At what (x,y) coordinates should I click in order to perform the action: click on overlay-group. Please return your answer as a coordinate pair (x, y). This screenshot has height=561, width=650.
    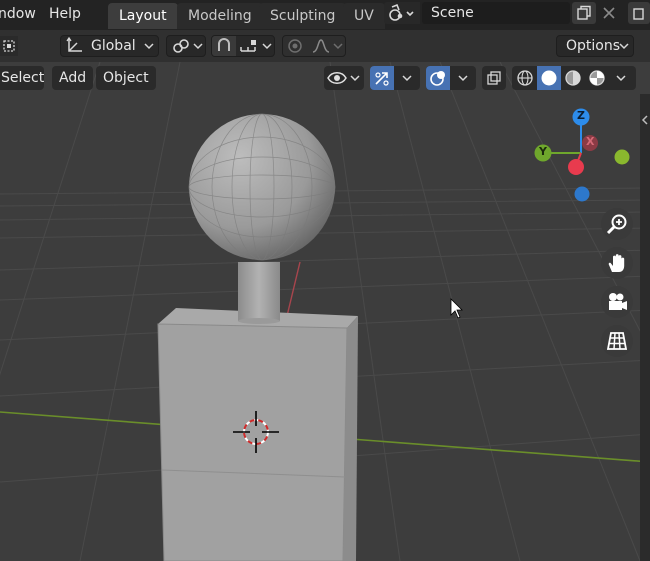
    Looking at the image, I should click on (451, 78).